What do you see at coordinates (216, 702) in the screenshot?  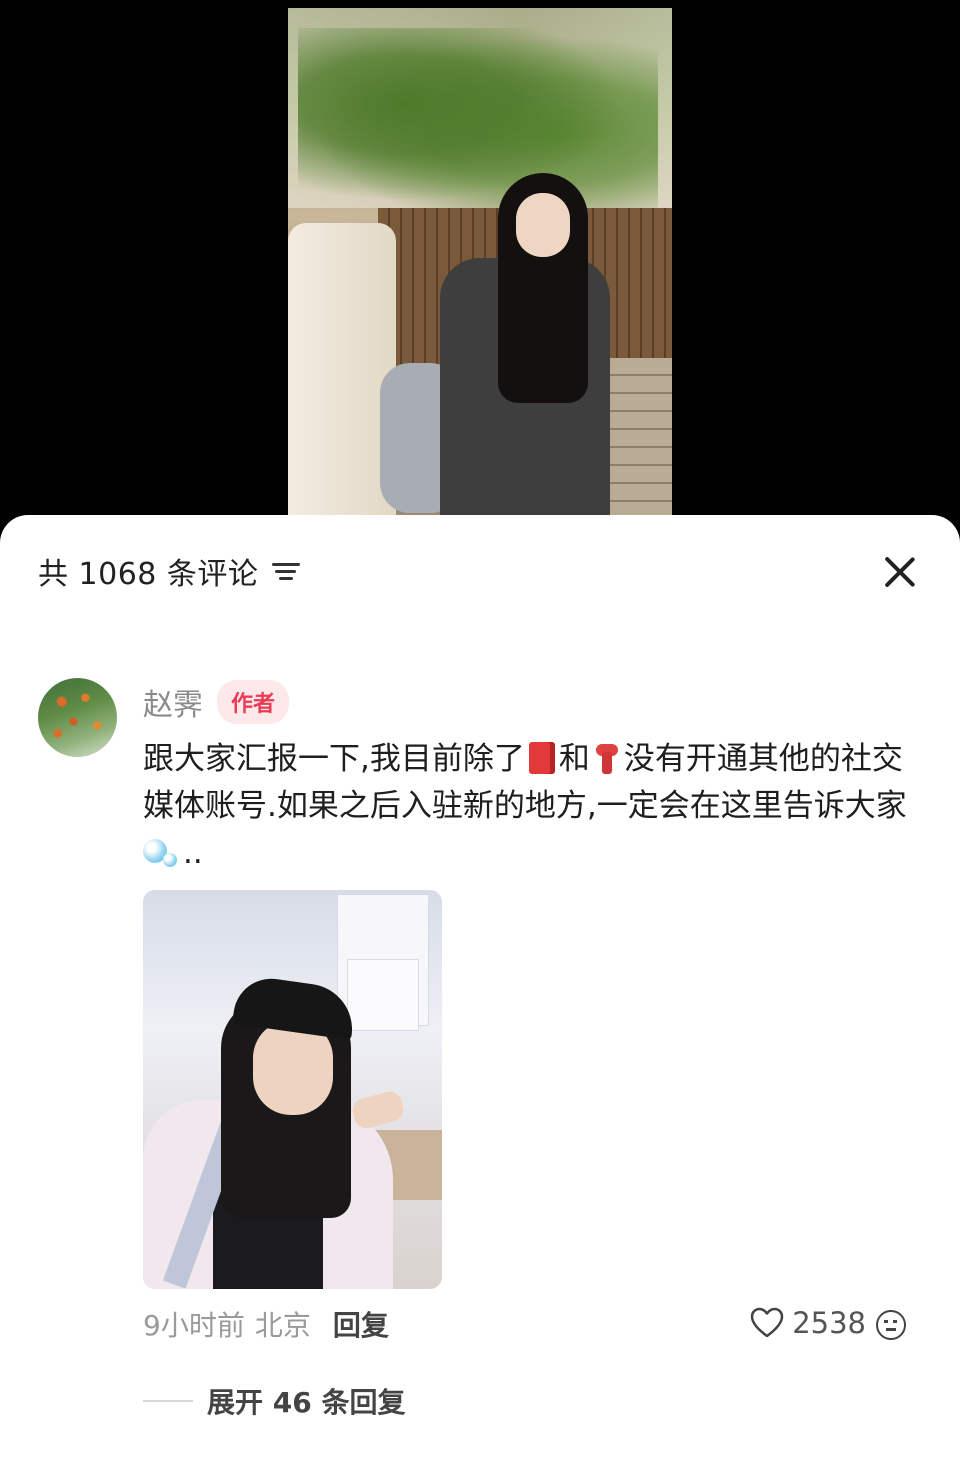 I see `author-row: 赵霁 作者` at bounding box center [216, 702].